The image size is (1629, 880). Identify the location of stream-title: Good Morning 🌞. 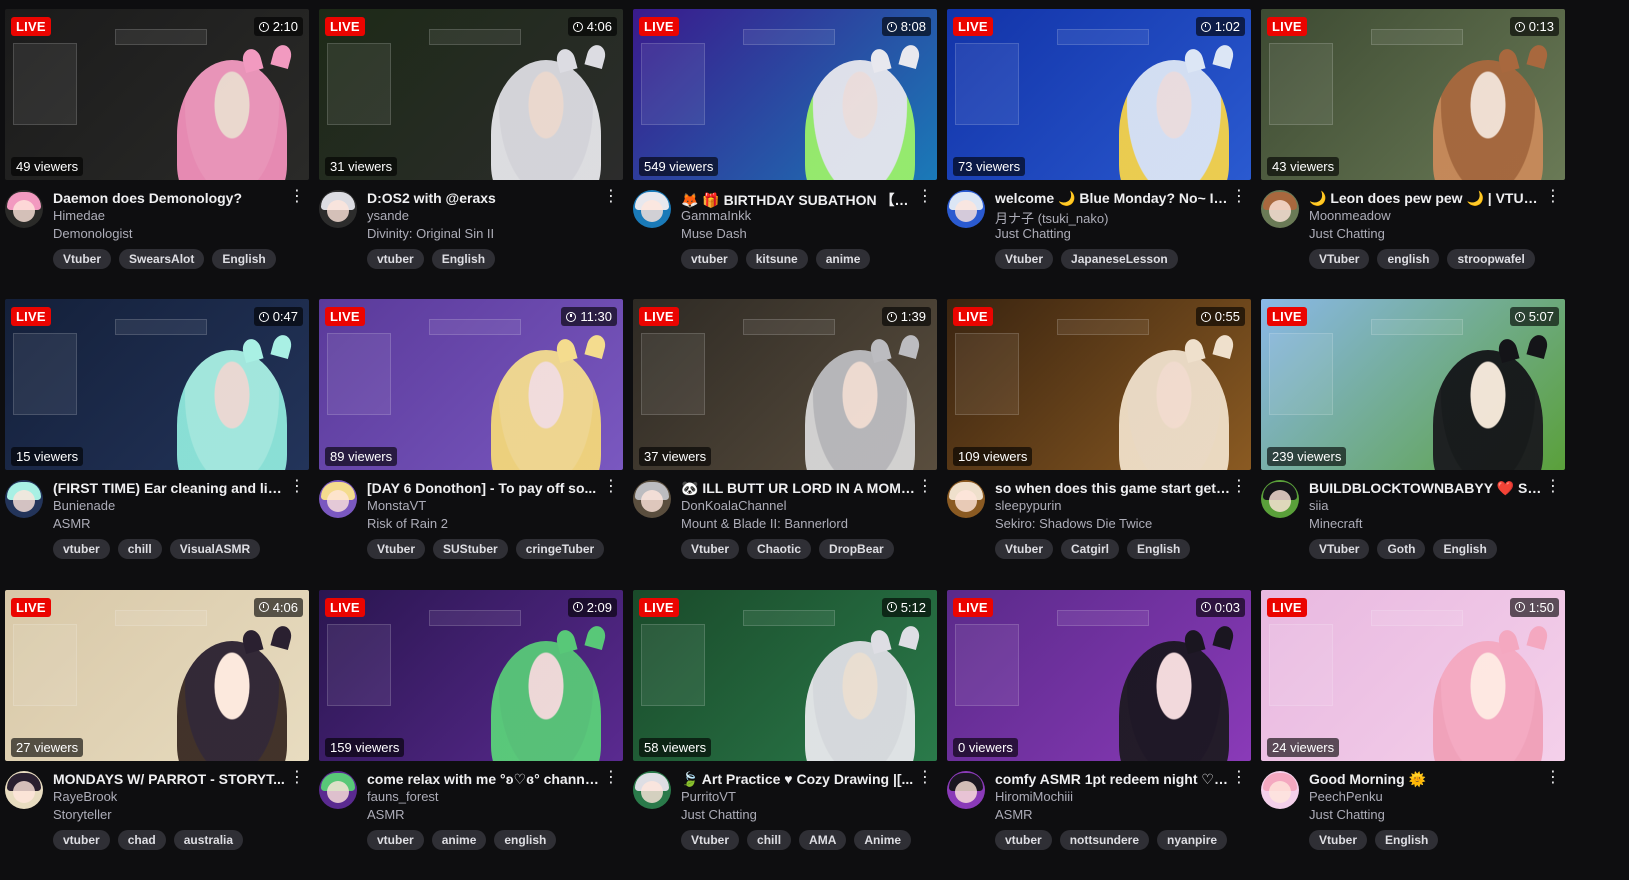
(1426, 779).